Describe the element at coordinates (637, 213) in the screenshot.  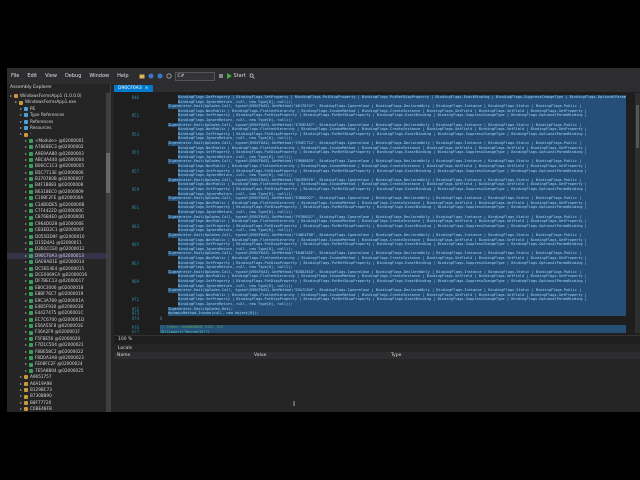
I see `editor-scrollbar` at that location.